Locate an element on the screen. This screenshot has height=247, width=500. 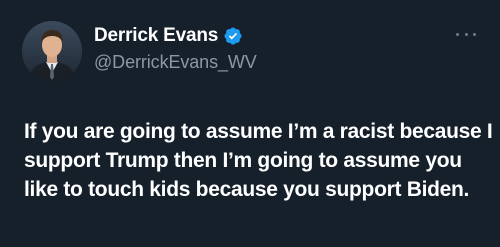
avatar is located at coordinates (52, 51).